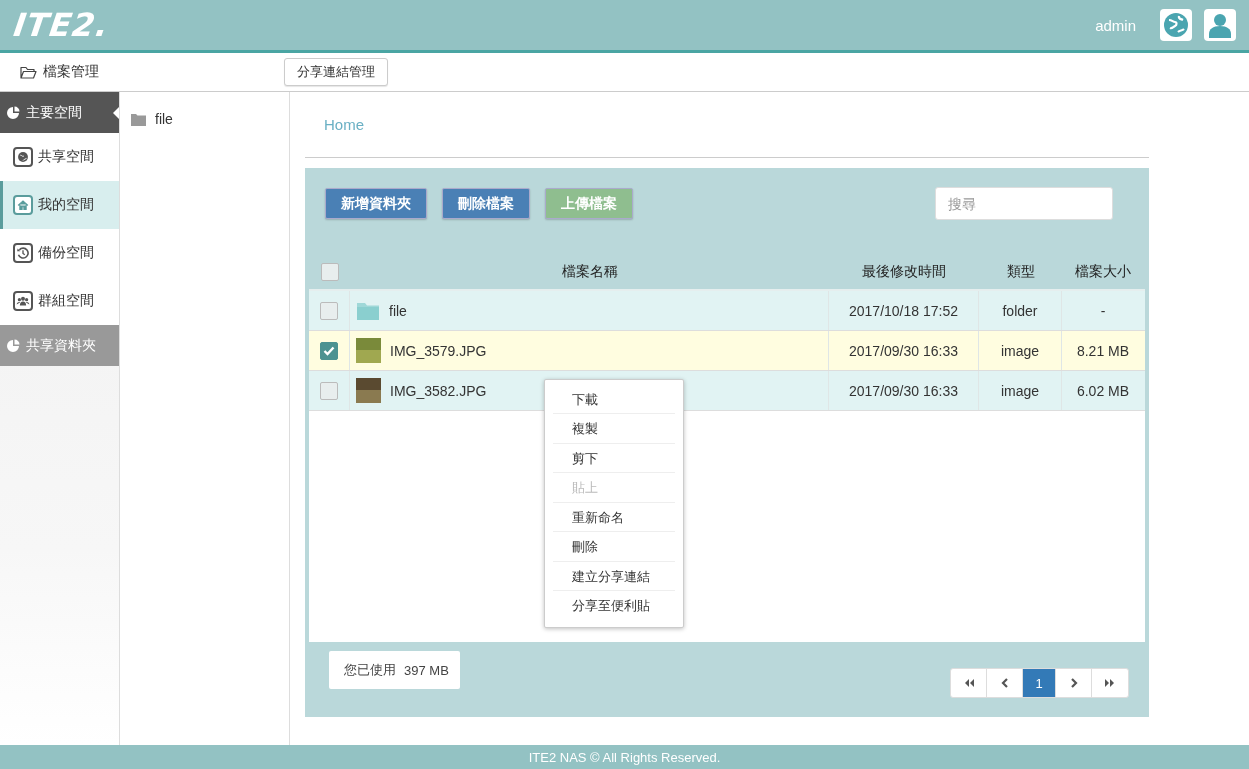 Image resolution: width=1249 pixels, height=769 pixels. I want to click on file-name: IMG_3579.JPG, so click(438, 350).